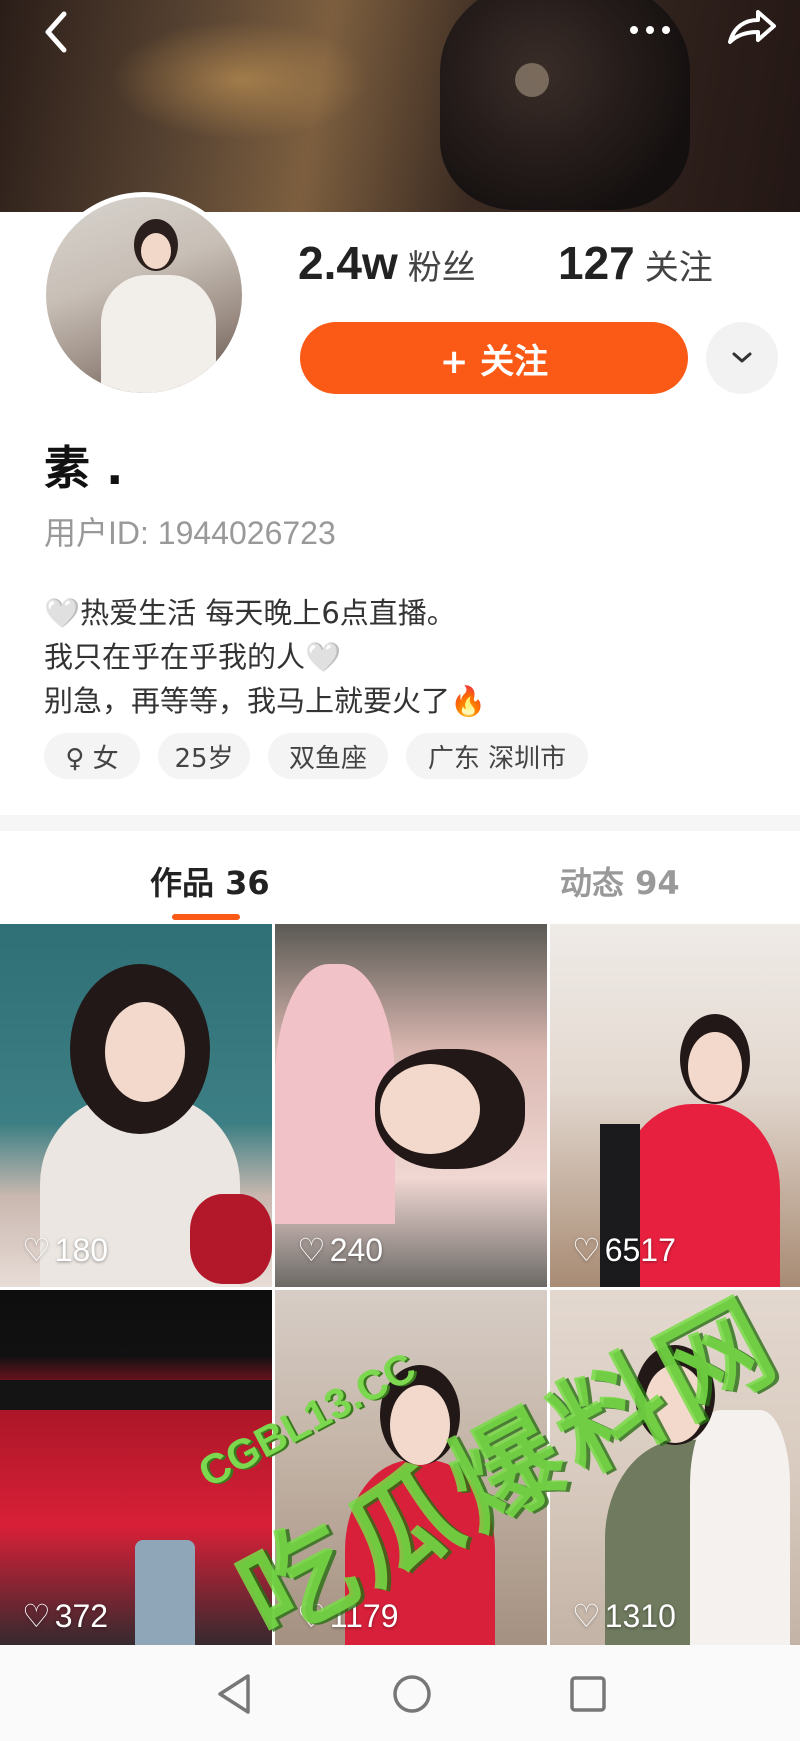  Describe the element at coordinates (92, 756) in the screenshot. I see `tag-gender: ♀ 女` at that location.